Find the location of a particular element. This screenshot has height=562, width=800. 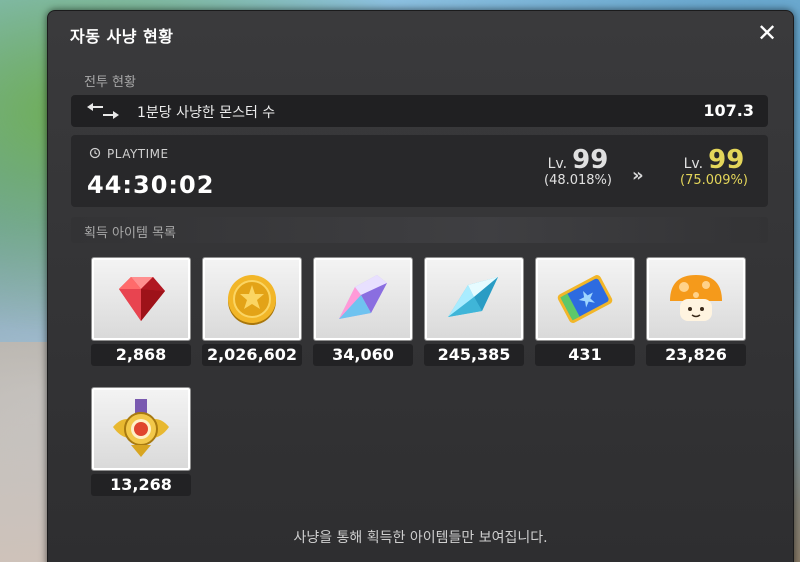

current-level-percent: (75.009%) is located at coordinates (714, 180).